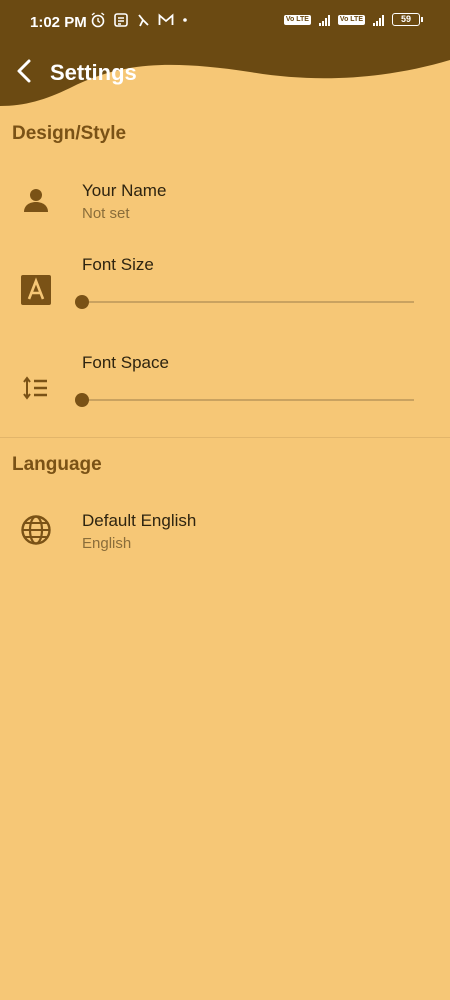  Describe the element at coordinates (225, 78) in the screenshot. I see `app-header: Settings` at that location.